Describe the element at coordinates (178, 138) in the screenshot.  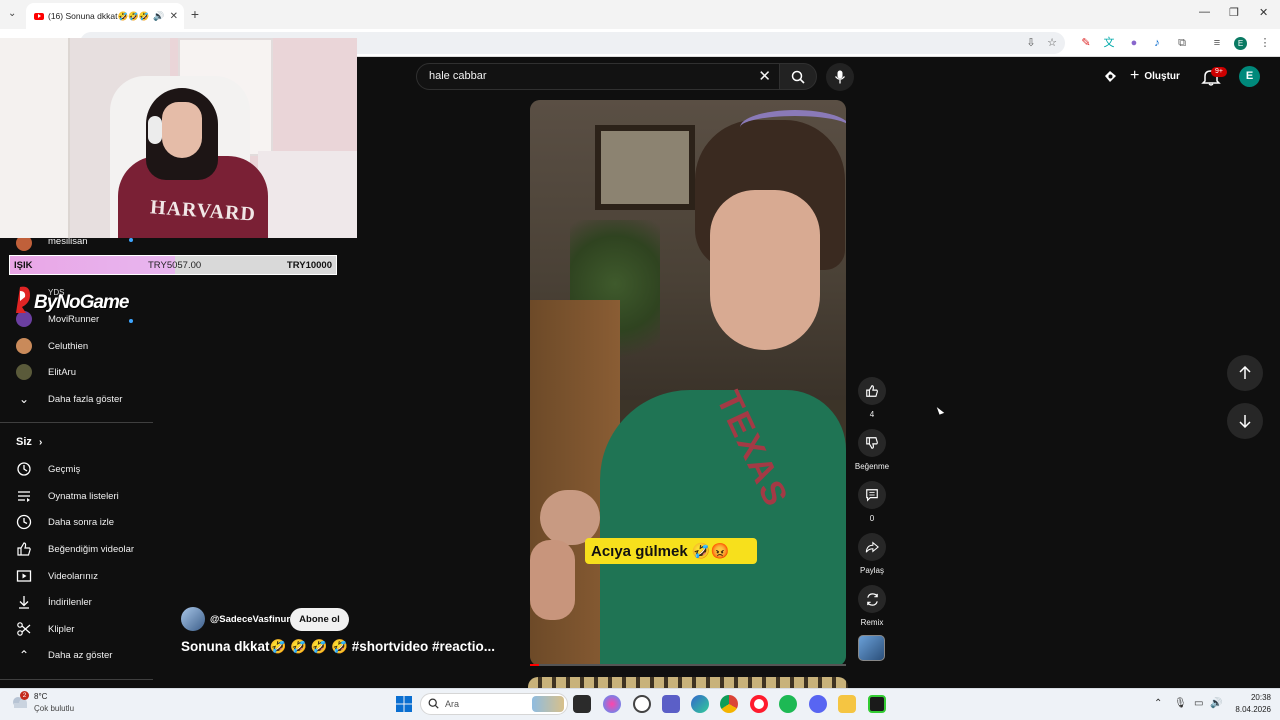
I see `webcam-overlay: HARVARD` at that location.